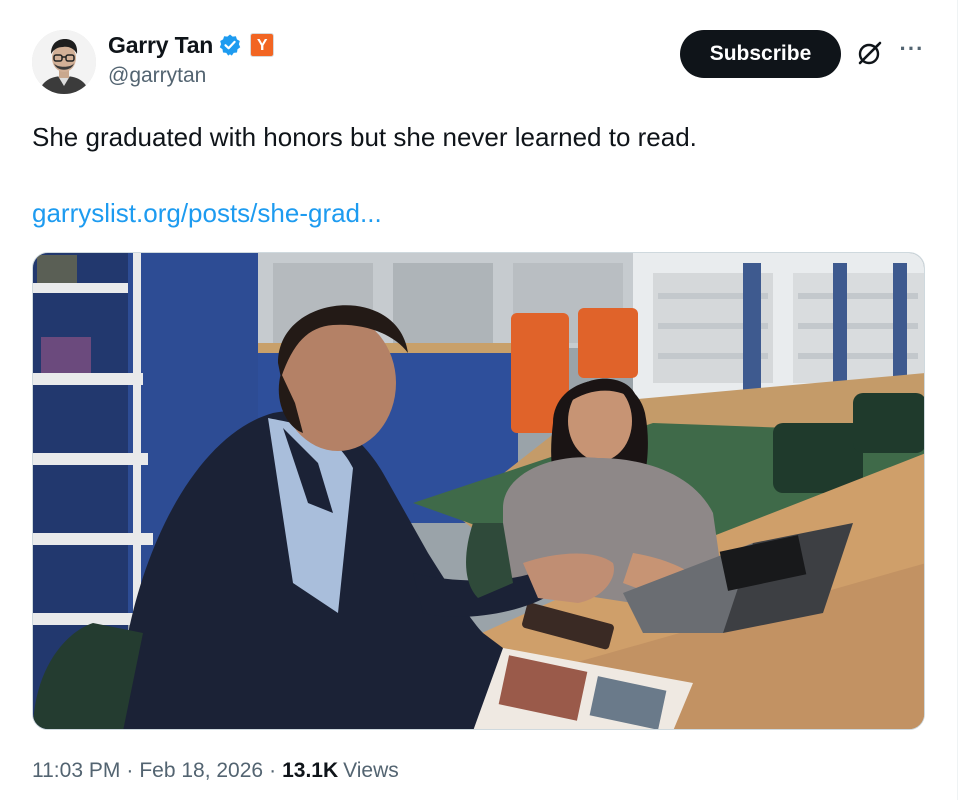 This screenshot has height=800, width=958. Describe the element at coordinates (912, 52) in the screenshot. I see `more-icon: ···` at that location.